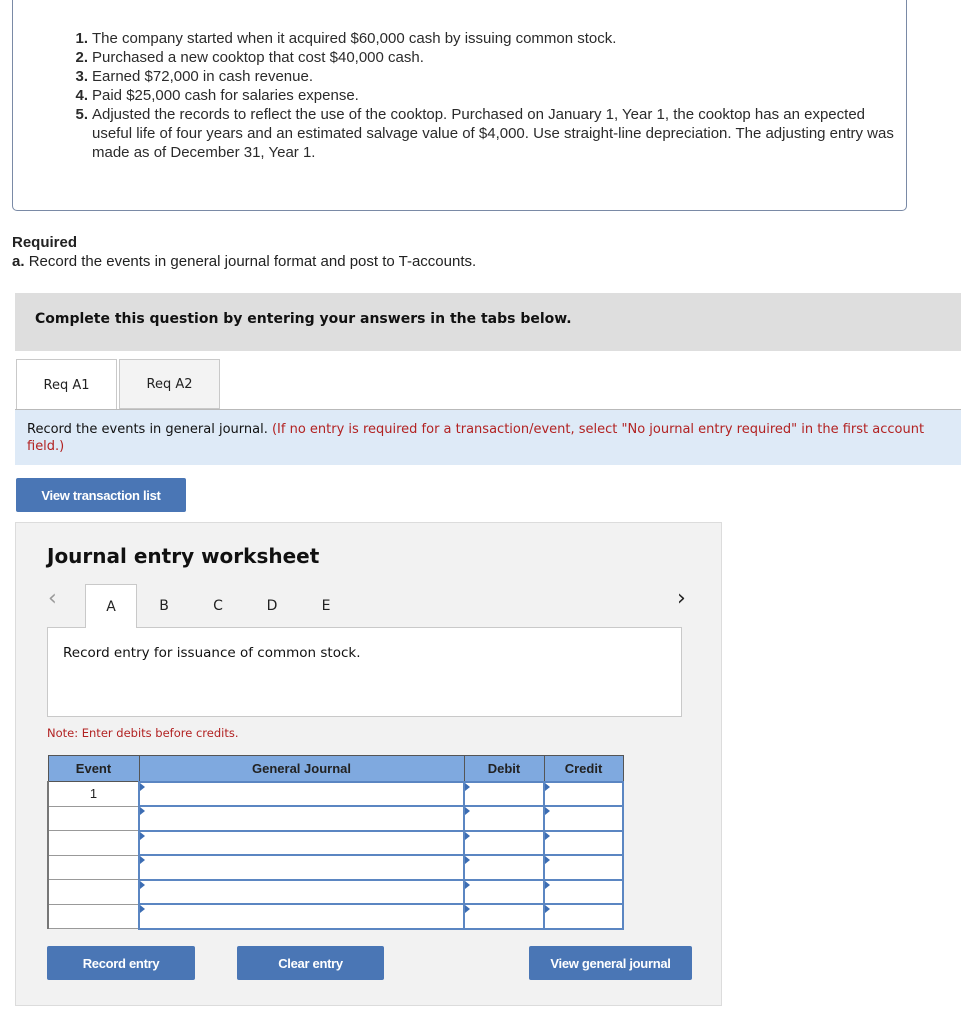  I want to click on table-row: 1, so click(335, 793).